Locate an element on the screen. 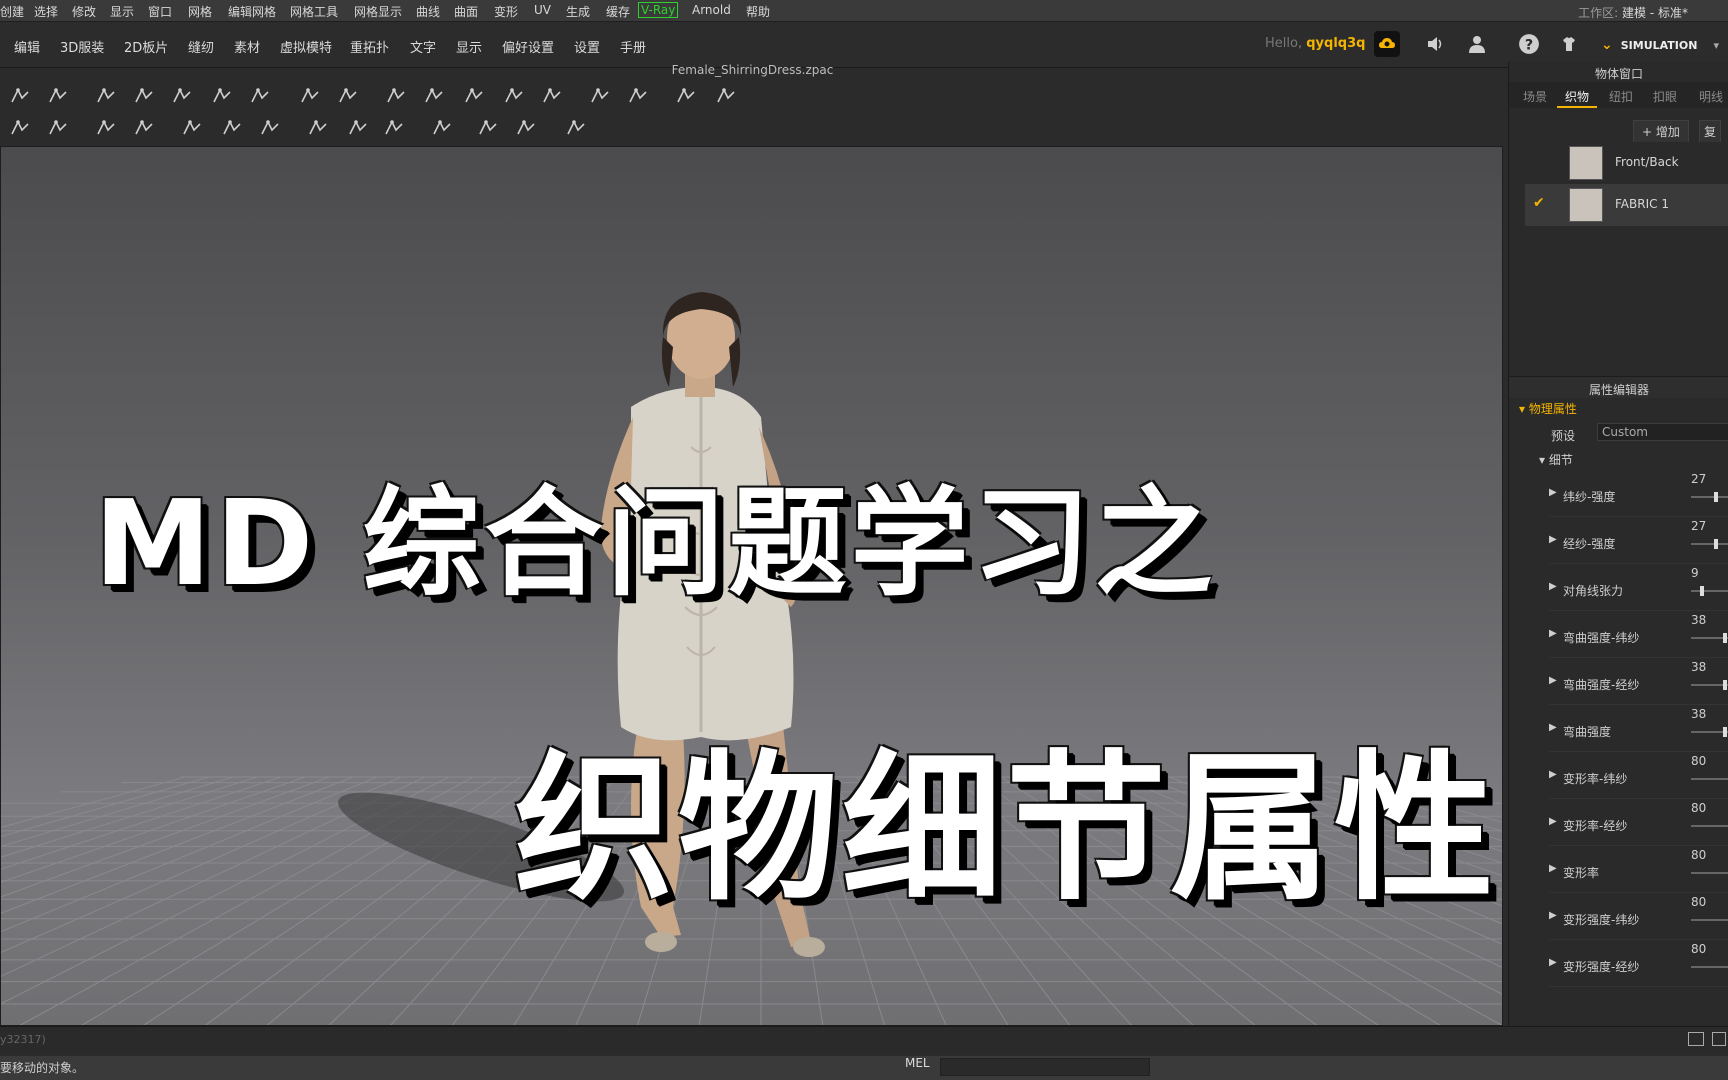 The height and width of the screenshot is (1080, 1728). topstitch-icon is located at coordinates (488, 128).